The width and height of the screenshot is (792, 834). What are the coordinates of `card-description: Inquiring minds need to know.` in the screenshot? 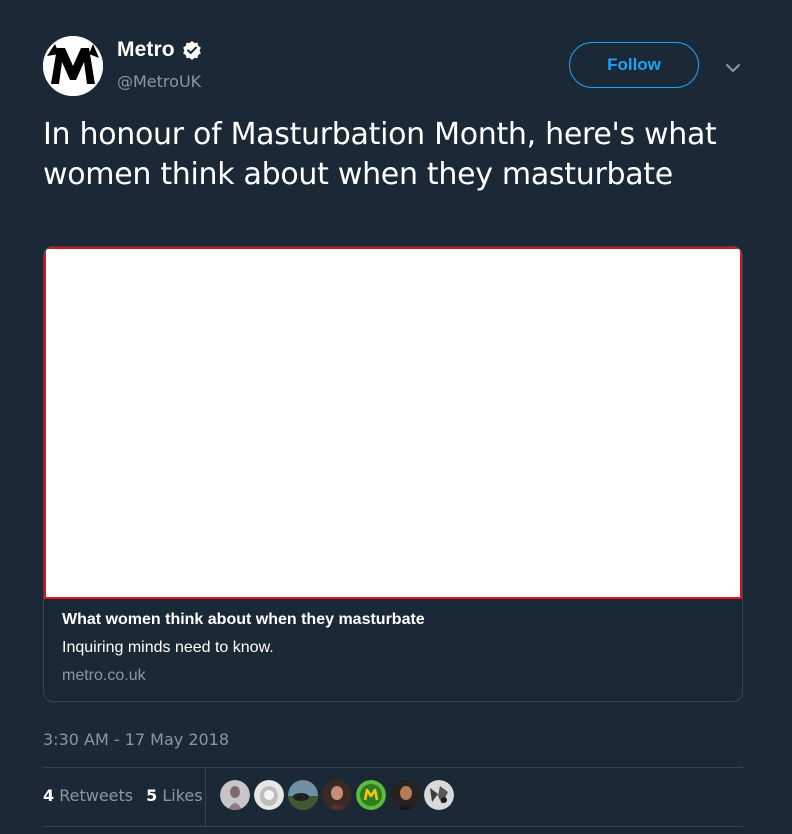 It's located at (168, 647).